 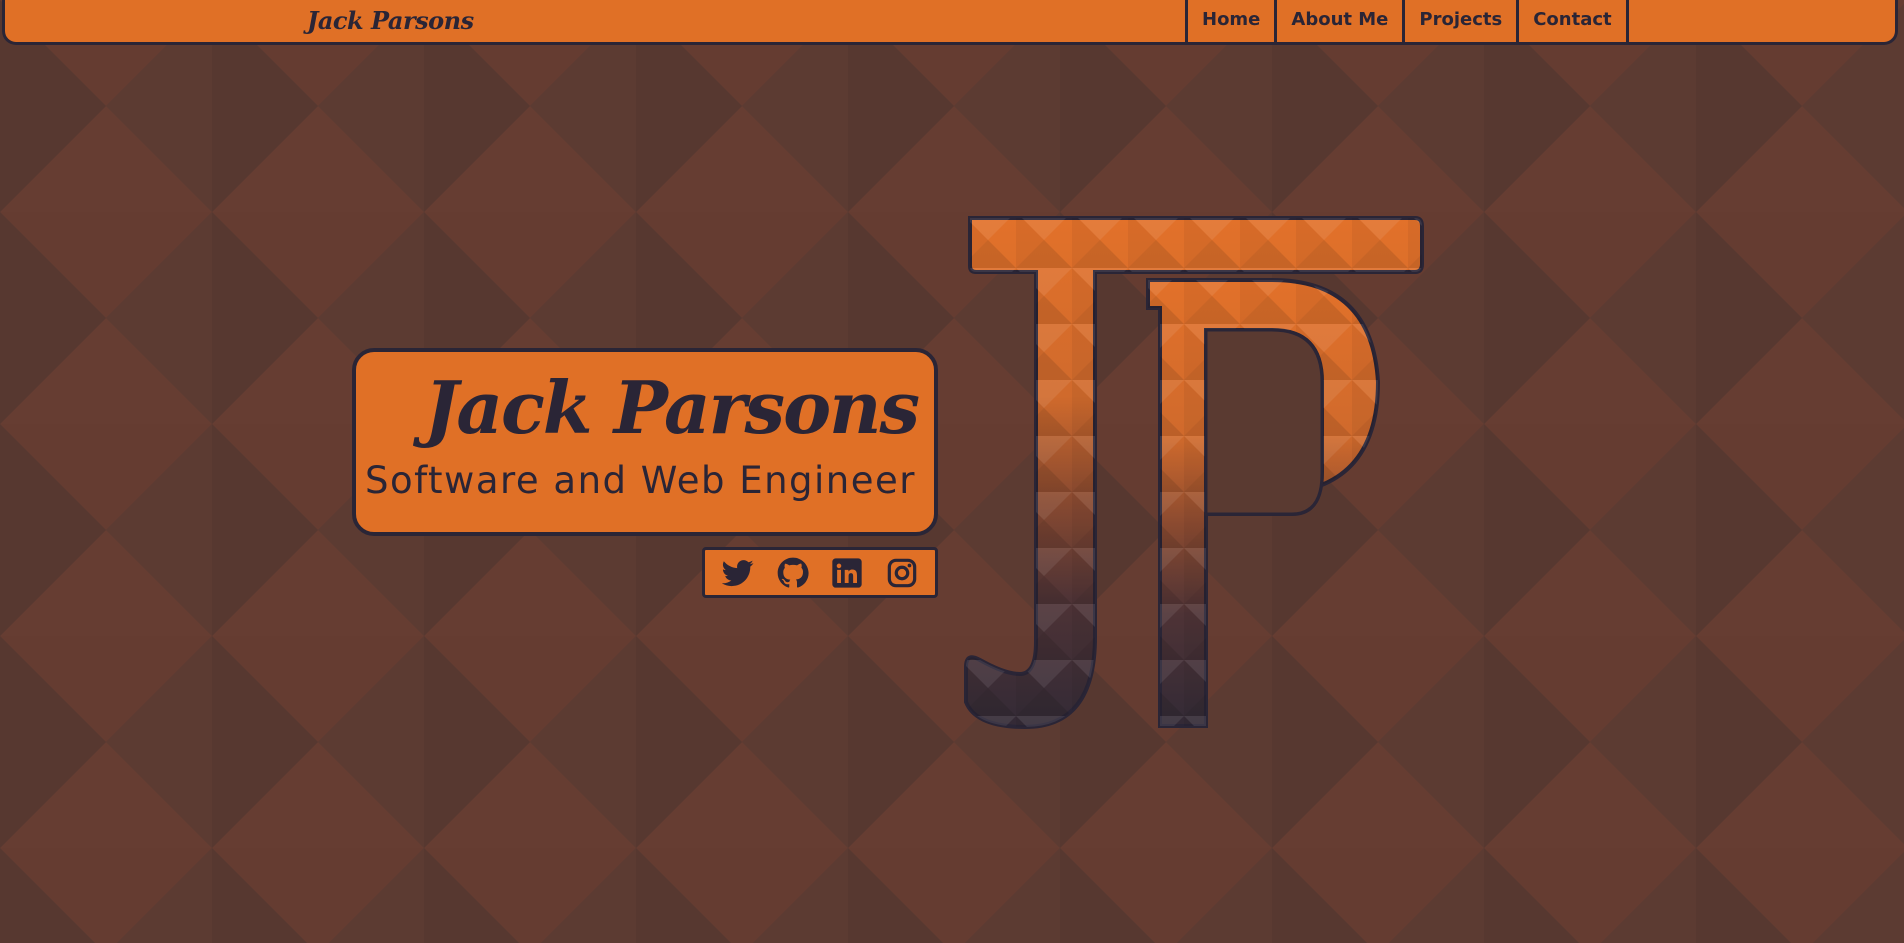 I want to click on nav-link-projects: Projects, so click(x=1459, y=21).